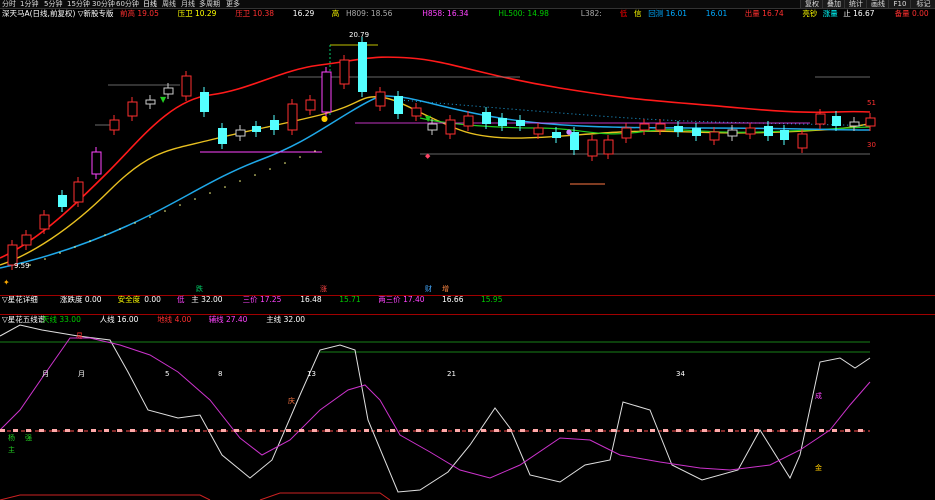 The width and height of the screenshot is (935, 500). What do you see at coordinates (6, 282) in the screenshot?
I see `butterfly-icon: ✦` at bounding box center [6, 282].